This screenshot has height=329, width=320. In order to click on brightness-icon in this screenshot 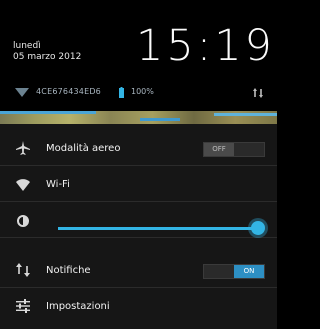, I will do `click(23, 221)`.